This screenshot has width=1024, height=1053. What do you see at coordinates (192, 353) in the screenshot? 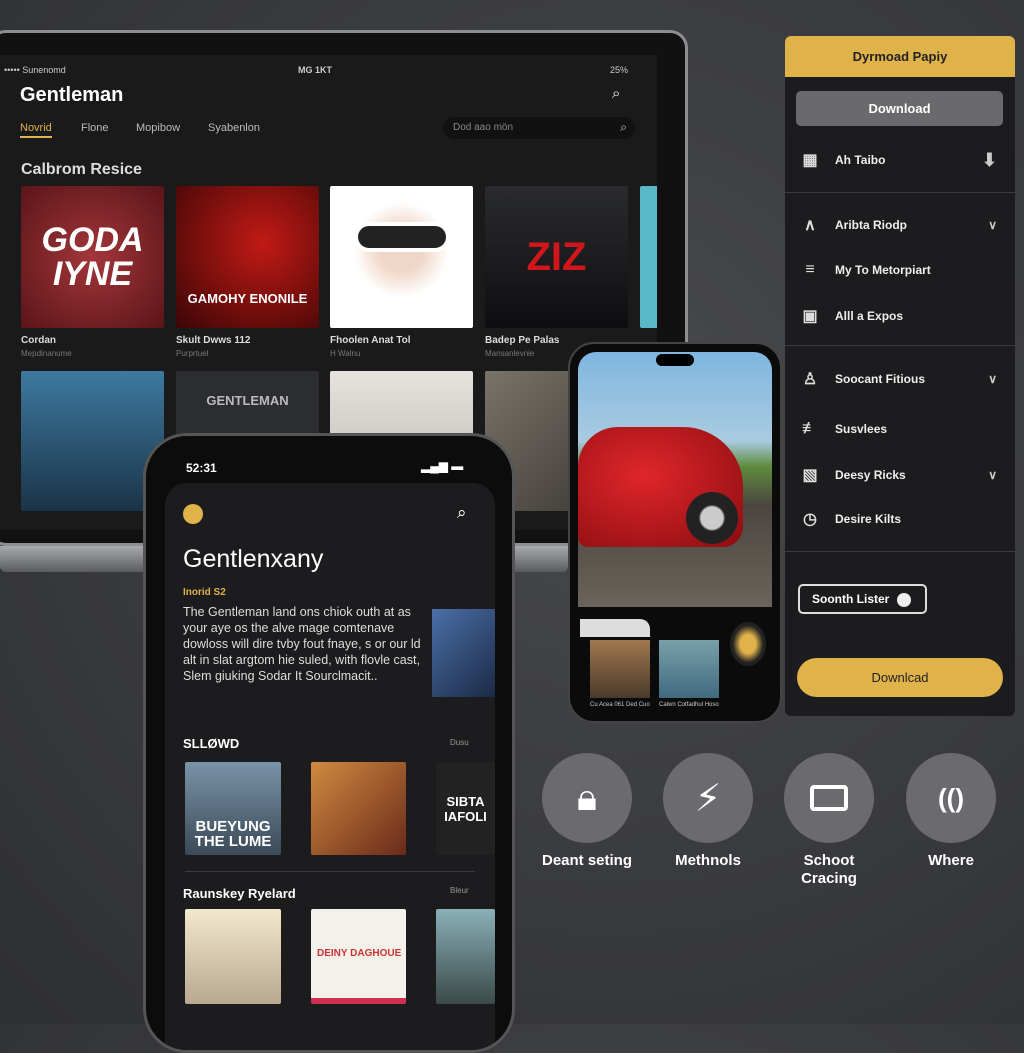
I see `poster-subtitle: Purprtuel` at bounding box center [192, 353].